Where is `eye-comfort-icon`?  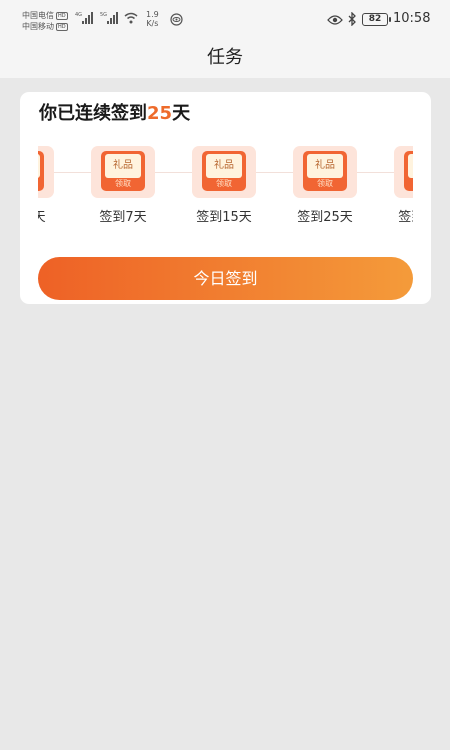
eye-comfort-icon is located at coordinates (176, 19).